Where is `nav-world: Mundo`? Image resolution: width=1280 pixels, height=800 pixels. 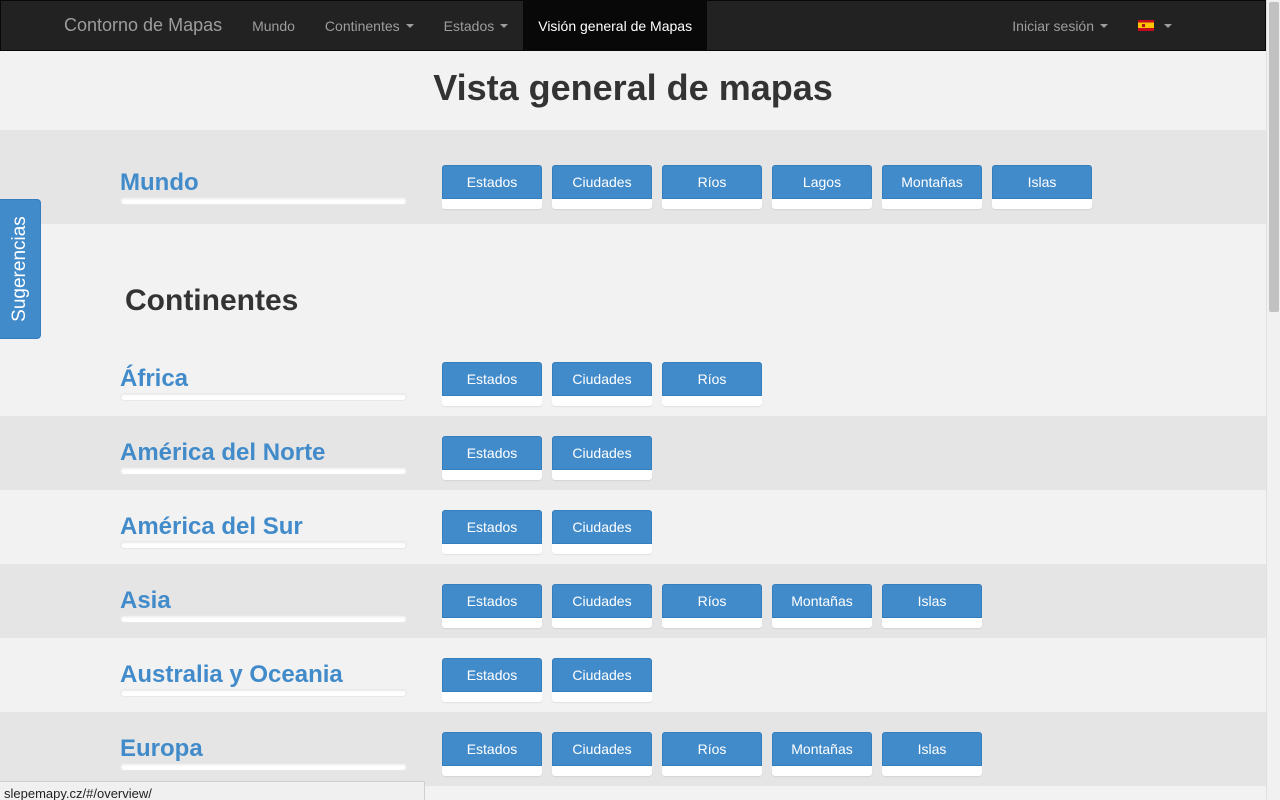 nav-world: Mundo is located at coordinates (273, 25).